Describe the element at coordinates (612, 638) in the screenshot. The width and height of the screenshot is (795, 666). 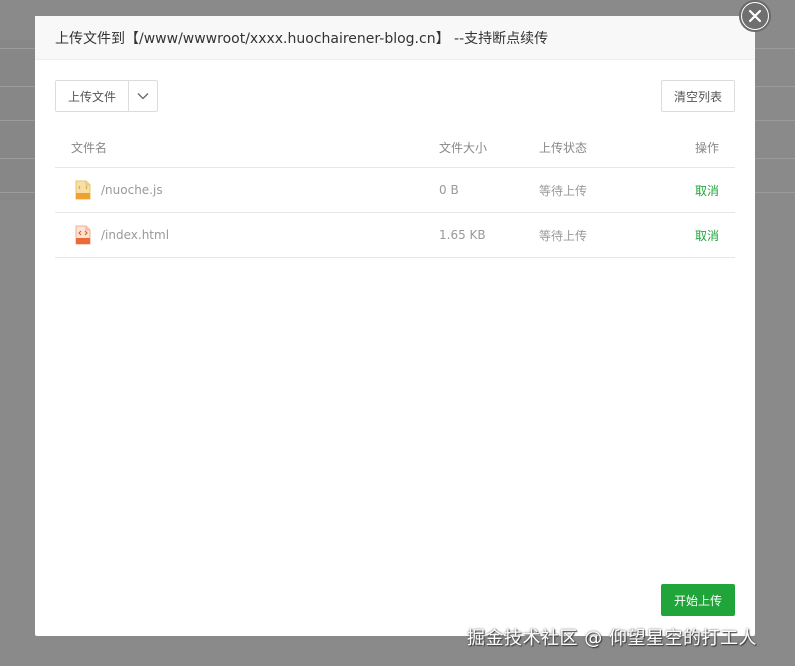
I see `watermark-text: 掘金技术社区 @ 仰望星空的打工人` at that location.